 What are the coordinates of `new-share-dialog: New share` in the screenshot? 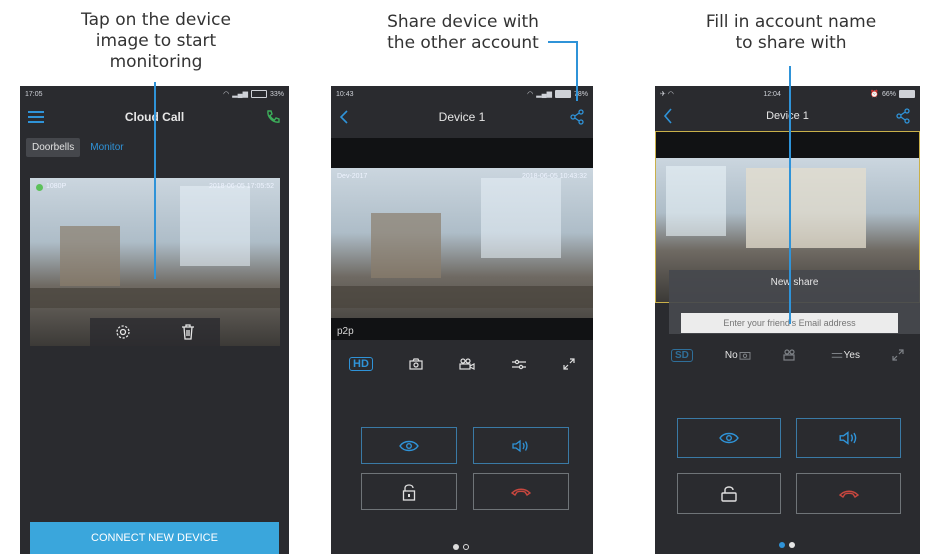 It's located at (794, 302).